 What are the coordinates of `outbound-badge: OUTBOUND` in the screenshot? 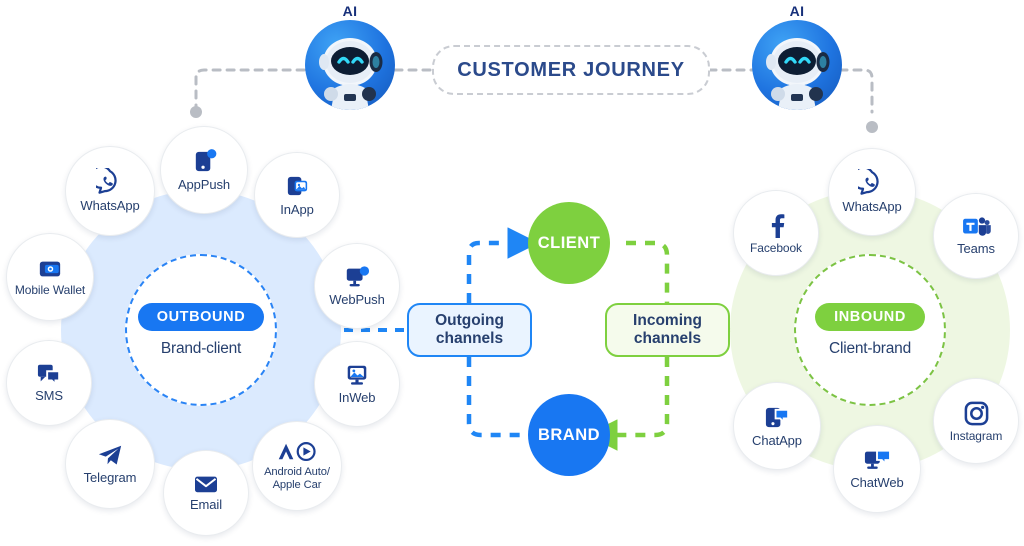 It's located at (201, 317).